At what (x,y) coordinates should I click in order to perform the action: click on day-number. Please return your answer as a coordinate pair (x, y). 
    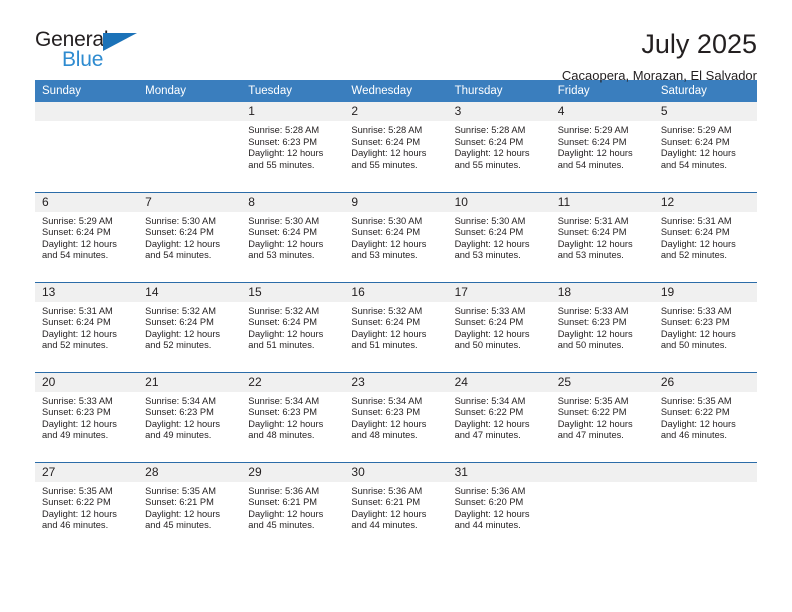
    Looking at the image, I should click on (602, 472).